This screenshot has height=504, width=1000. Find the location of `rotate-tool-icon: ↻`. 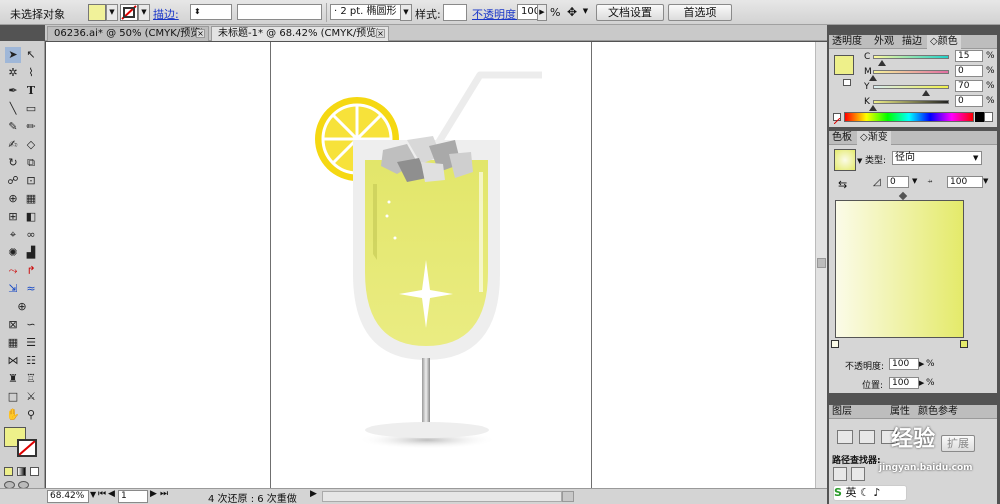

rotate-tool-icon: ↻ is located at coordinates (13, 163).